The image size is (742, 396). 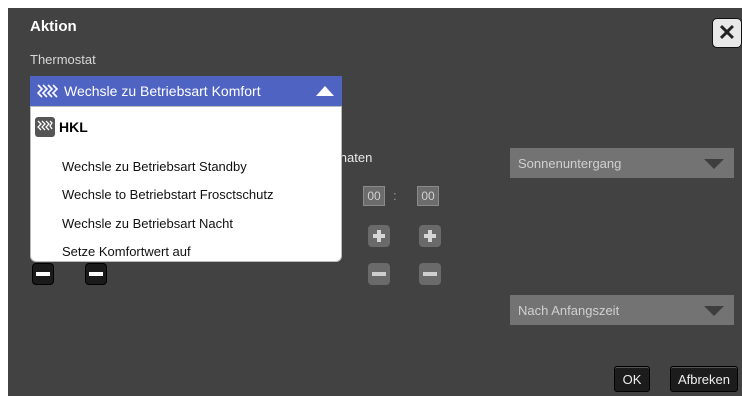 I want to click on minutes-increment-button, so click(x=430, y=236).